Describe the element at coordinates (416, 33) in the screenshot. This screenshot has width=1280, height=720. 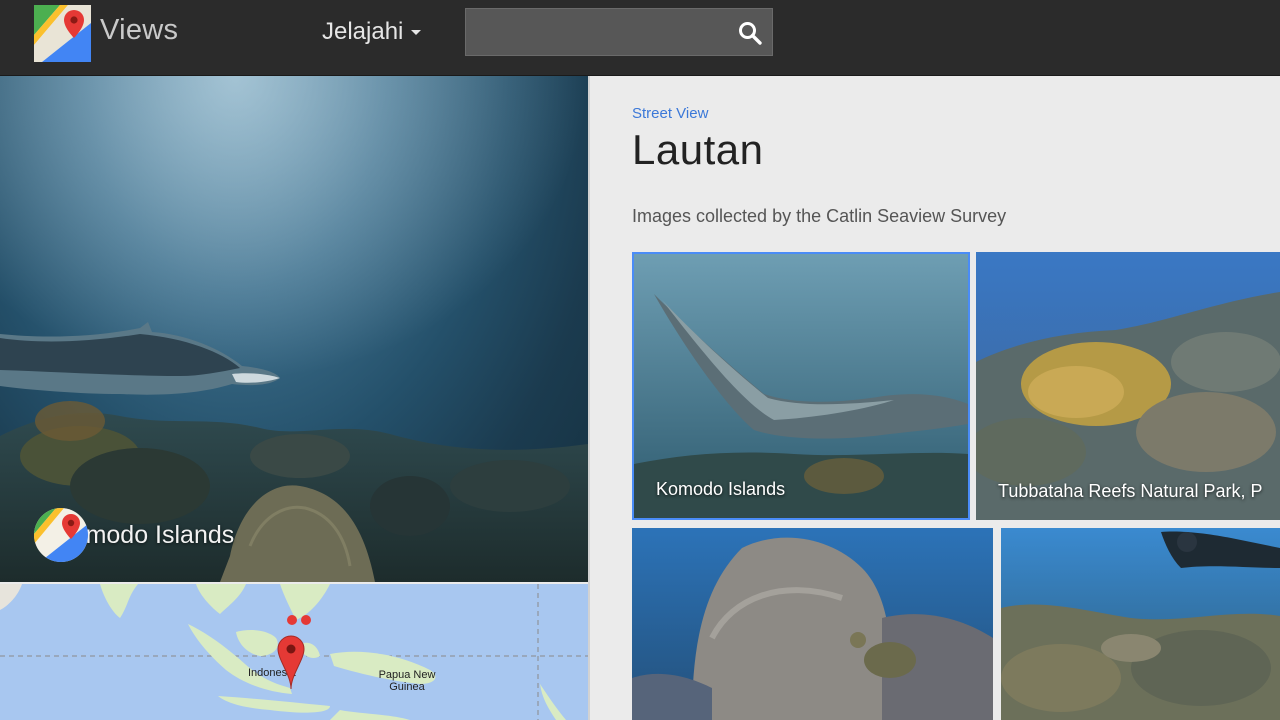
I see `caret-down-icon` at that location.